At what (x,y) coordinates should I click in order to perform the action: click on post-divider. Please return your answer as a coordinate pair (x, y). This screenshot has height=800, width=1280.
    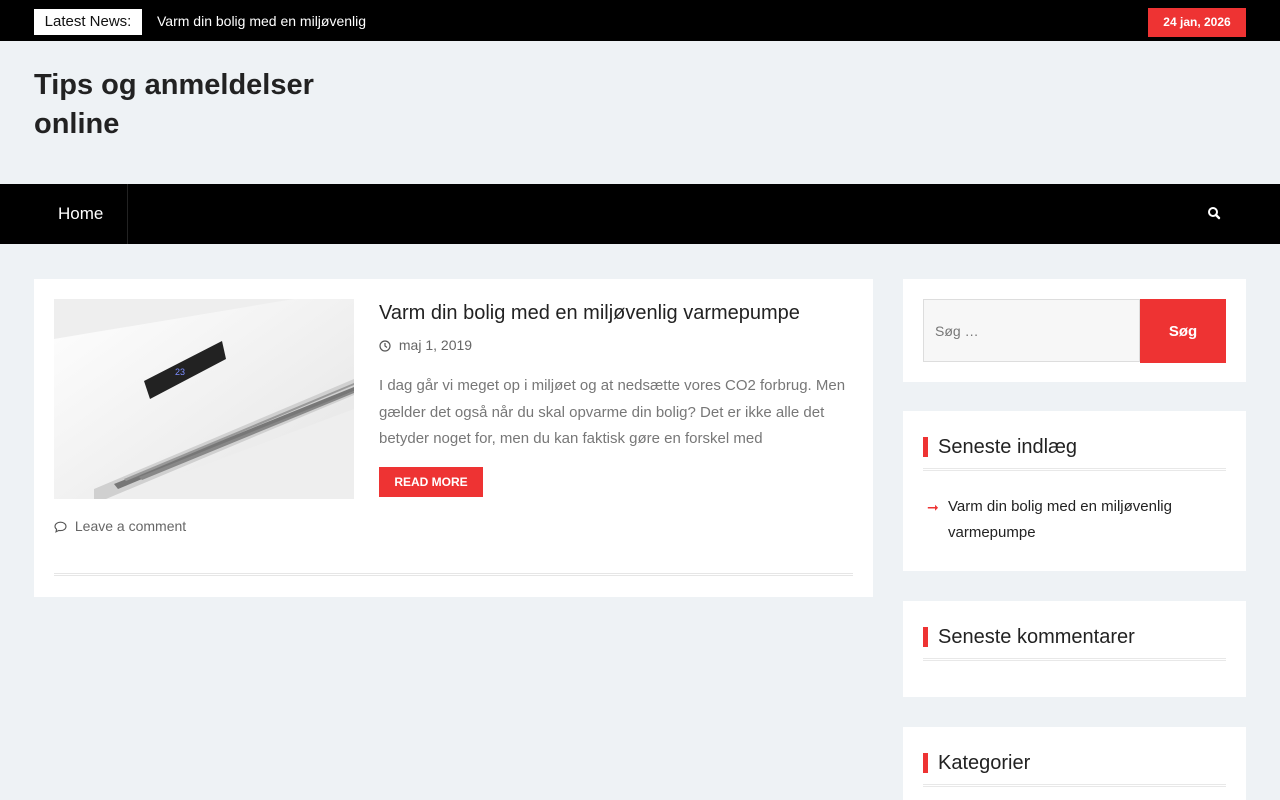
    Looking at the image, I should click on (453, 574).